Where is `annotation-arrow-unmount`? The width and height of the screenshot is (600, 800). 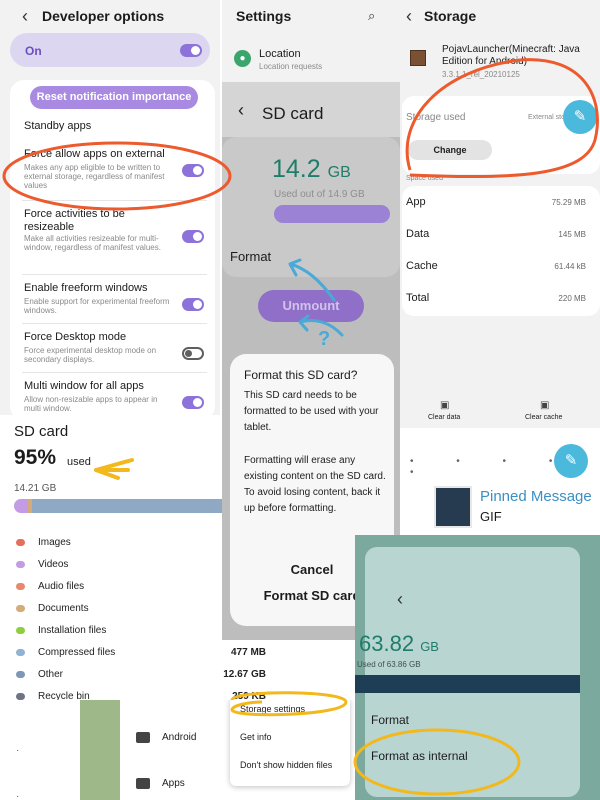
annotation-arrow-unmount is located at coordinates (321, 325).